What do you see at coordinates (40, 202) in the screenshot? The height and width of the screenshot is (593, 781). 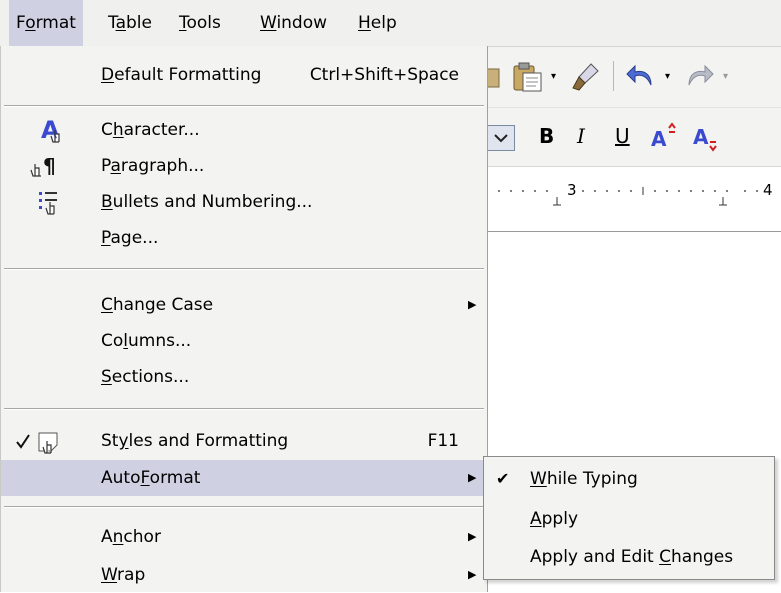 I see `bullets-numbering-icon` at bounding box center [40, 202].